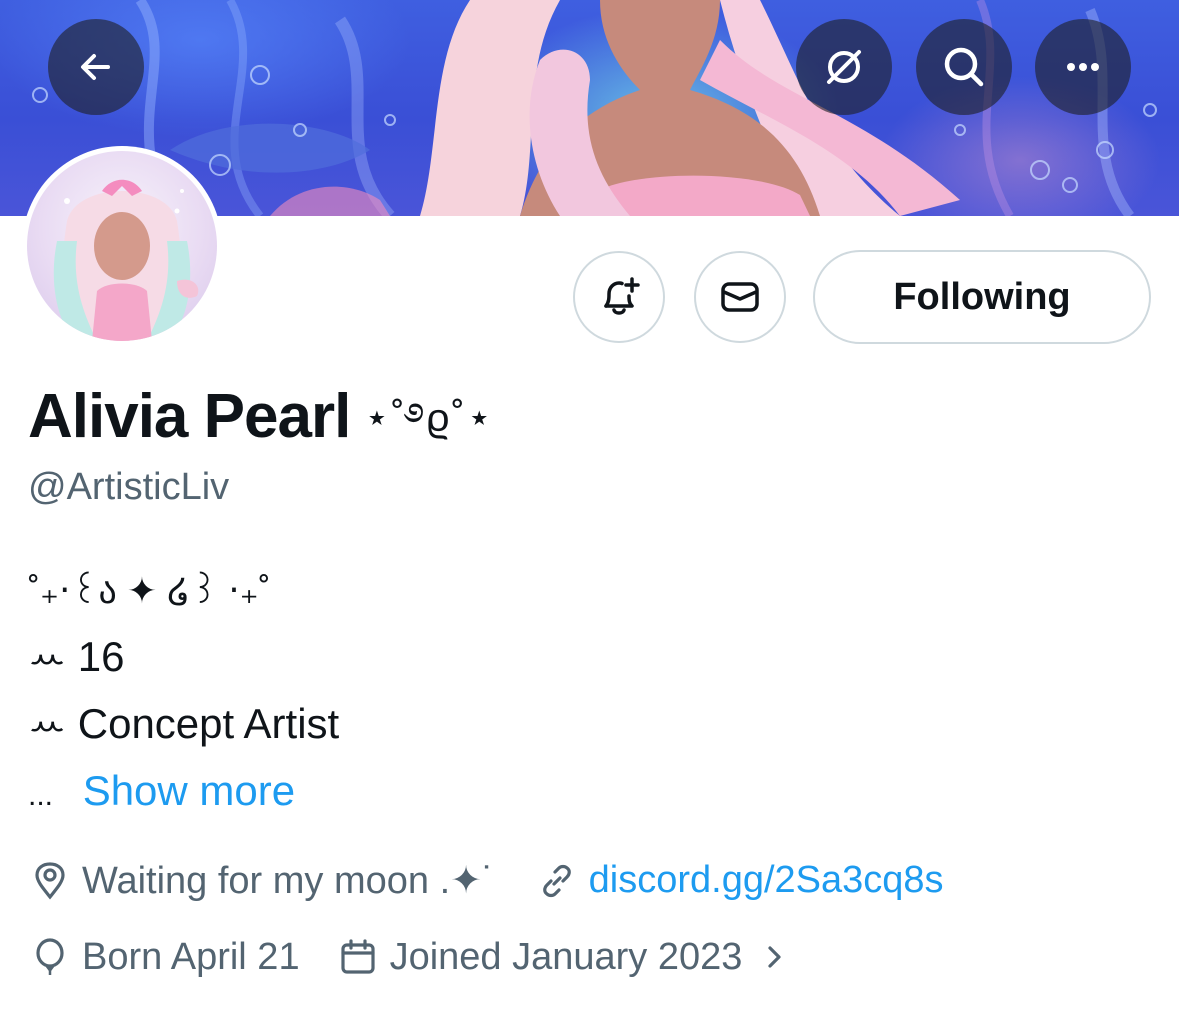  What do you see at coordinates (774, 957) in the screenshot?
I see `chevron-right-icon` at bounding box center [774, 957].